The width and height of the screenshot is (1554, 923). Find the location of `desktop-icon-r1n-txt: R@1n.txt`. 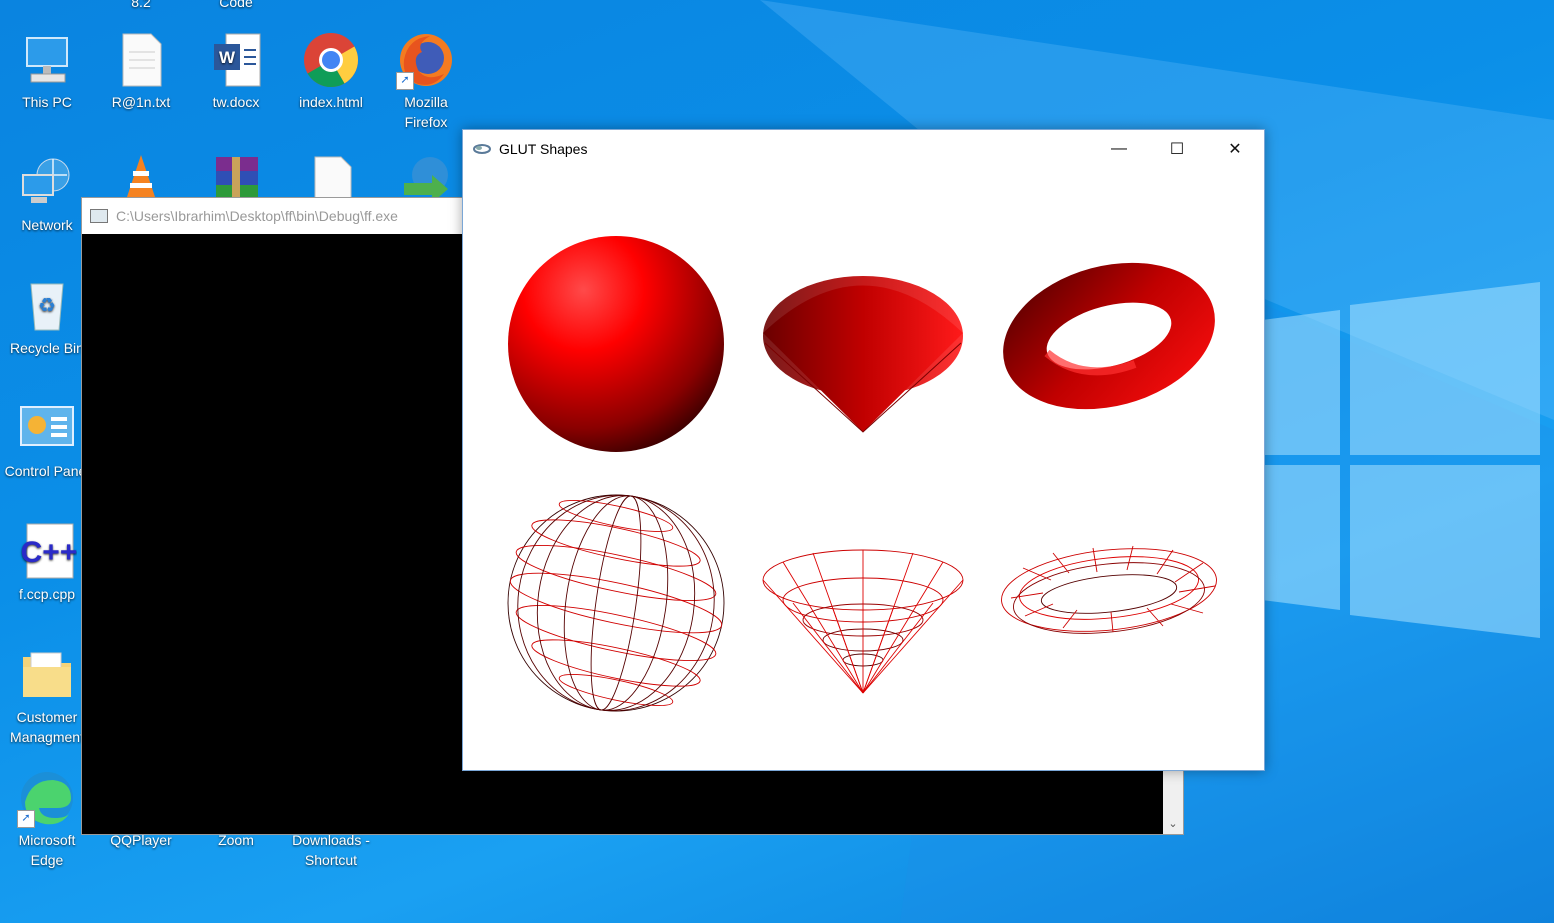

desktop-icon-r1n-txt: R@1n.txt is located at coordinates (141, 71).